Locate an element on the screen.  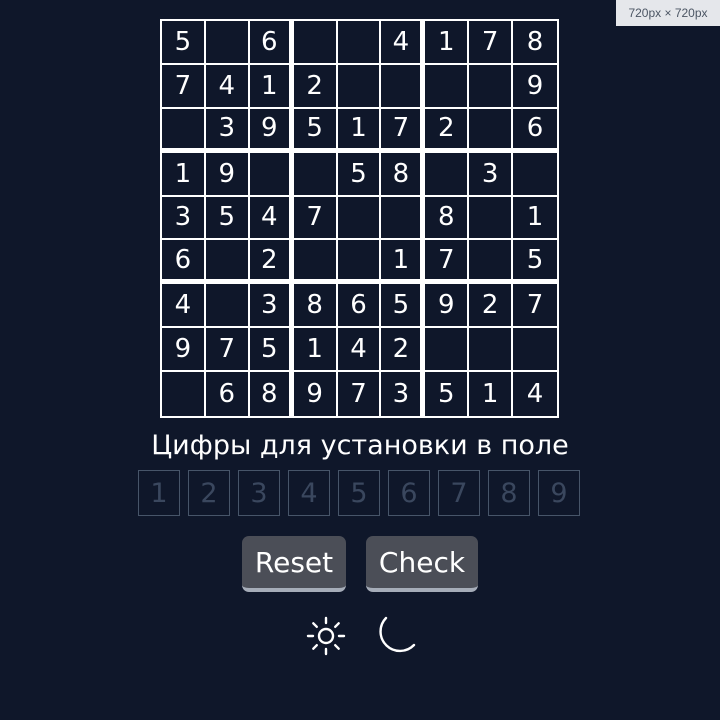
sudoku-cell-r4c7 is located at coordinates (447, 174).